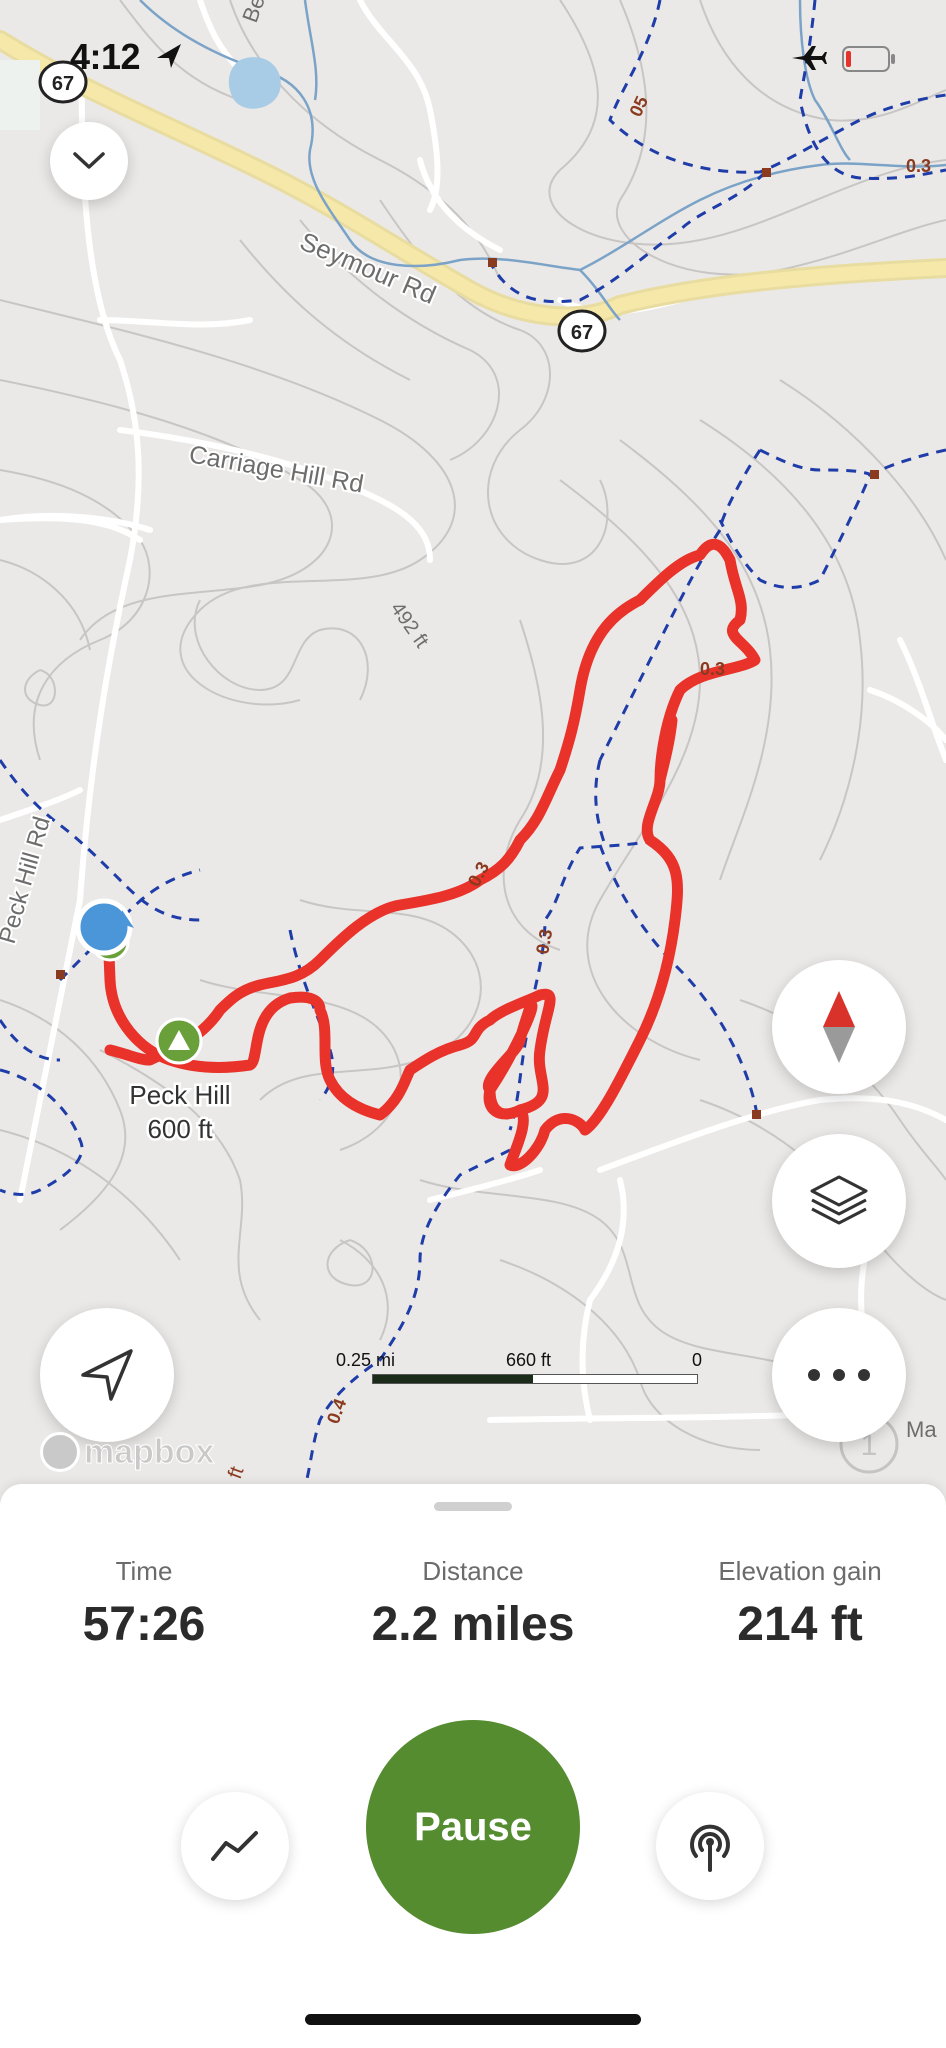 The height and width of the screenshot is (2048, 946). What do you see at coordinates (800, 1571) in the screenshot?
I see `stat-elevation-label: Elevation gain` at bounding box center [800, 1571].